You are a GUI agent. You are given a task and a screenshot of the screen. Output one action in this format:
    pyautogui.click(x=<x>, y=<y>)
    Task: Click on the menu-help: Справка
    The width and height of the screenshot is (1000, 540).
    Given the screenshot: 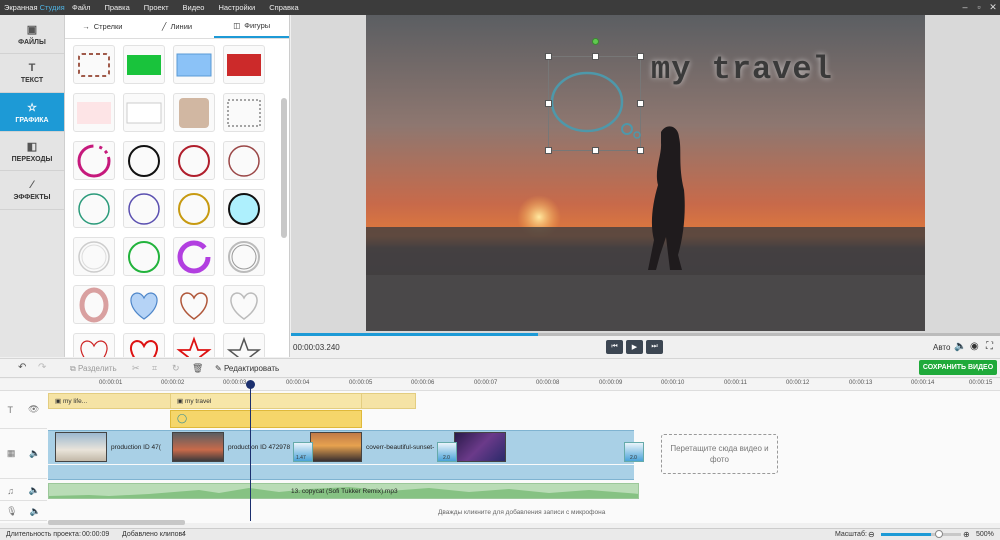 What is the action you would take?
    pyautogui.click(x=283, y=7)
    